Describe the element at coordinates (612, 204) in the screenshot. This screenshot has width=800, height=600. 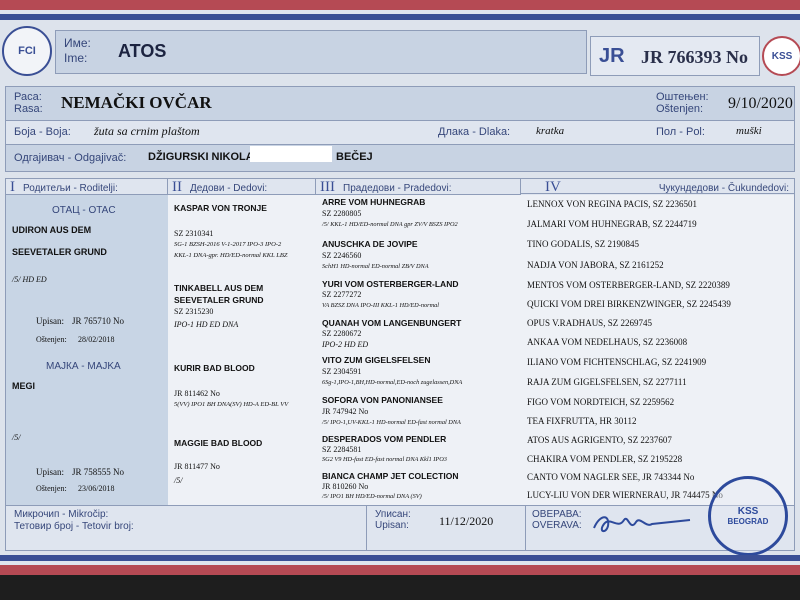
I see `ggg-1: LENNOX VON REGINA PACIS, SZ 2236501` at that location.